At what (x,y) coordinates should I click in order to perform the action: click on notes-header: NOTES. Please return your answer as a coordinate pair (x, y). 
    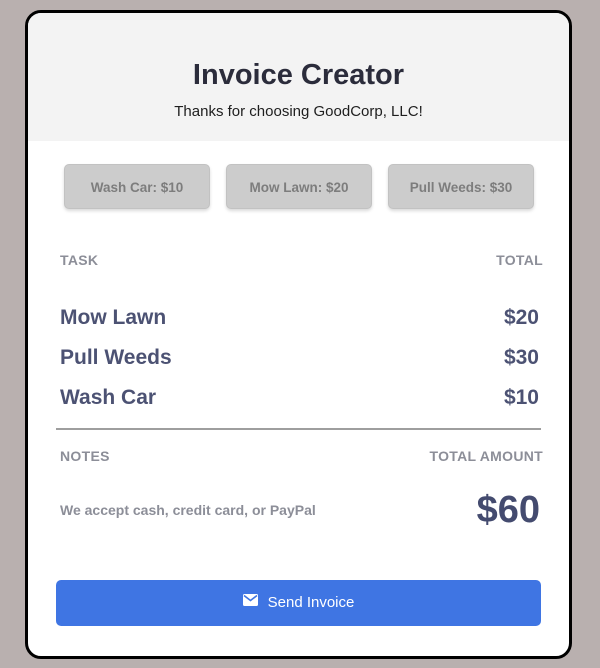
    Looking at the image, I should click on (85, 456).